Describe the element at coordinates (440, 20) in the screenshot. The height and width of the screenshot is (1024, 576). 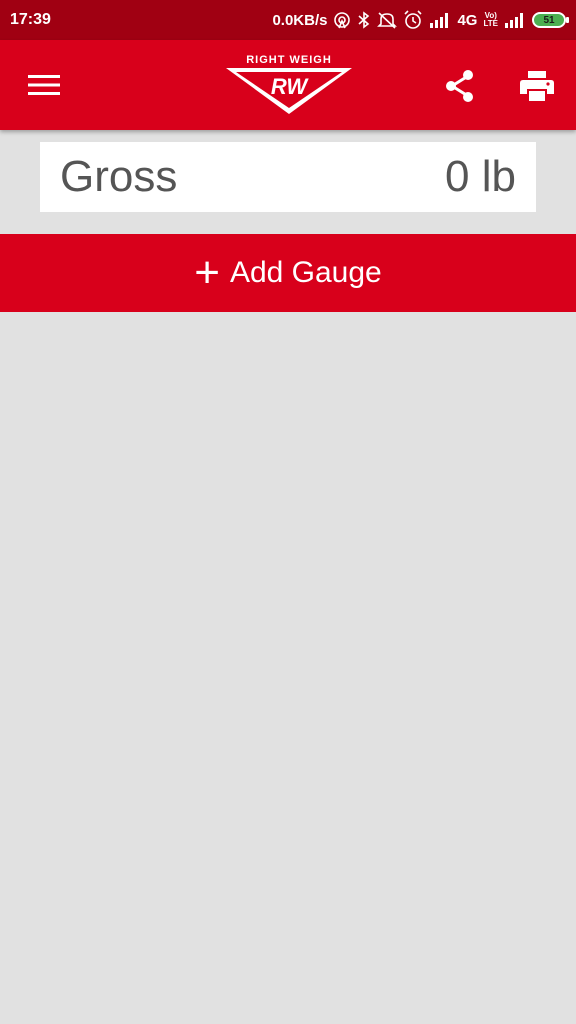
I see `signal-icon` at that location.